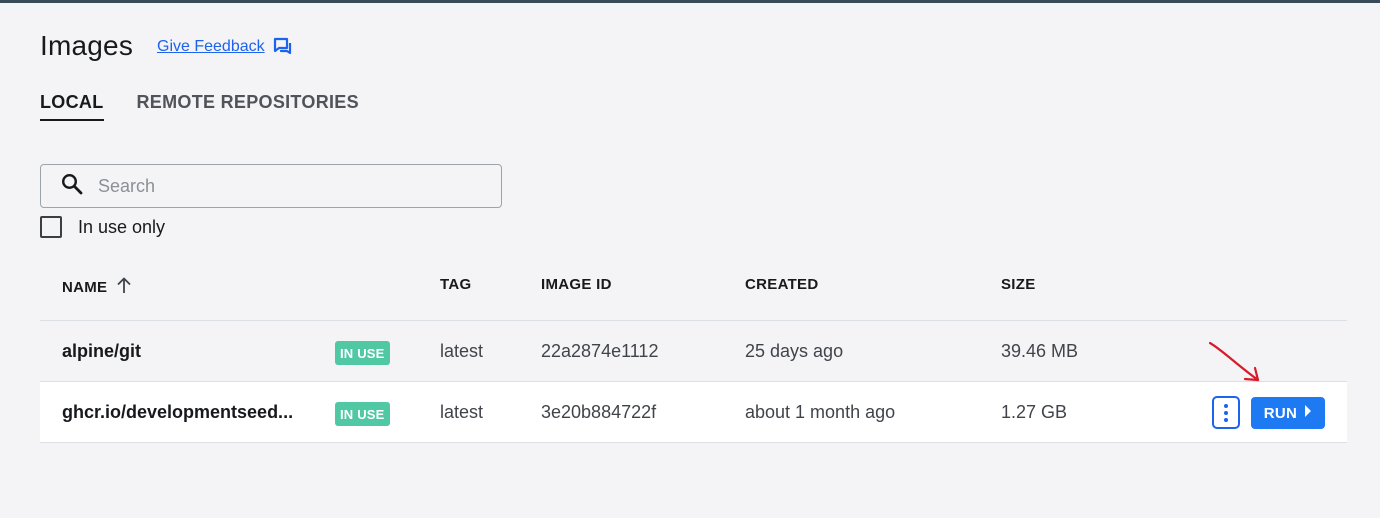  I want to click on column-header-tag: TAG, so click(455, 284).